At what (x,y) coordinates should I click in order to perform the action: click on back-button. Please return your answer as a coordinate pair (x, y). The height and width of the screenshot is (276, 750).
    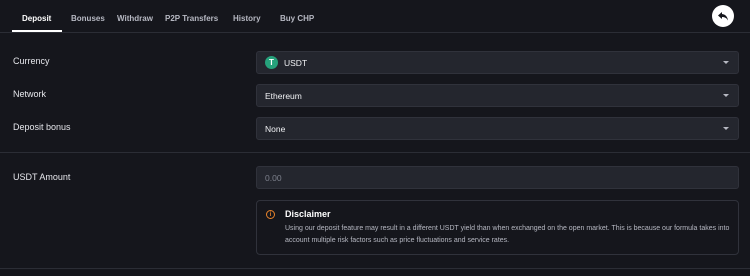
    Looking at the image, I should click on (723, 16).